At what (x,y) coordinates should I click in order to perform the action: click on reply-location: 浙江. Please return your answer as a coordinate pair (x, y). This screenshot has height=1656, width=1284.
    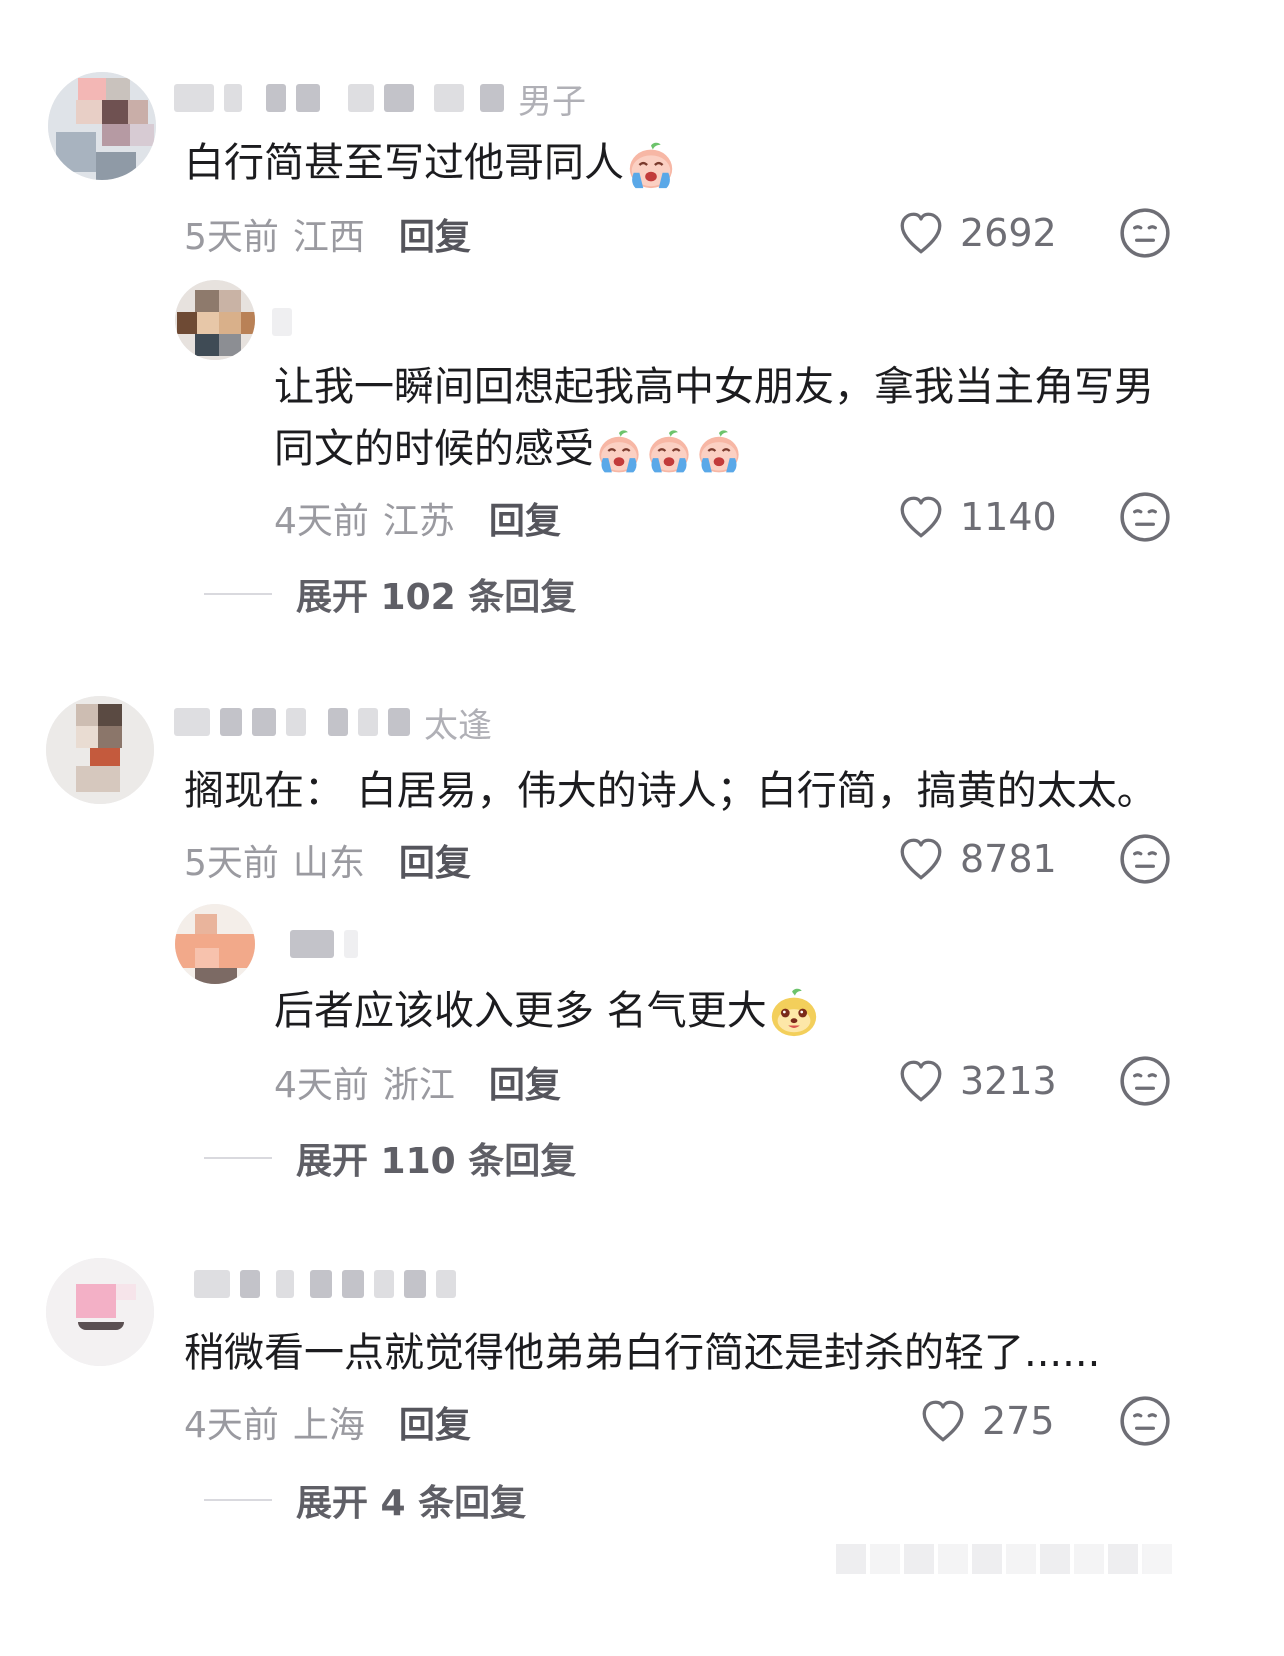
    Looking at the image, I should click on (418, 1085).